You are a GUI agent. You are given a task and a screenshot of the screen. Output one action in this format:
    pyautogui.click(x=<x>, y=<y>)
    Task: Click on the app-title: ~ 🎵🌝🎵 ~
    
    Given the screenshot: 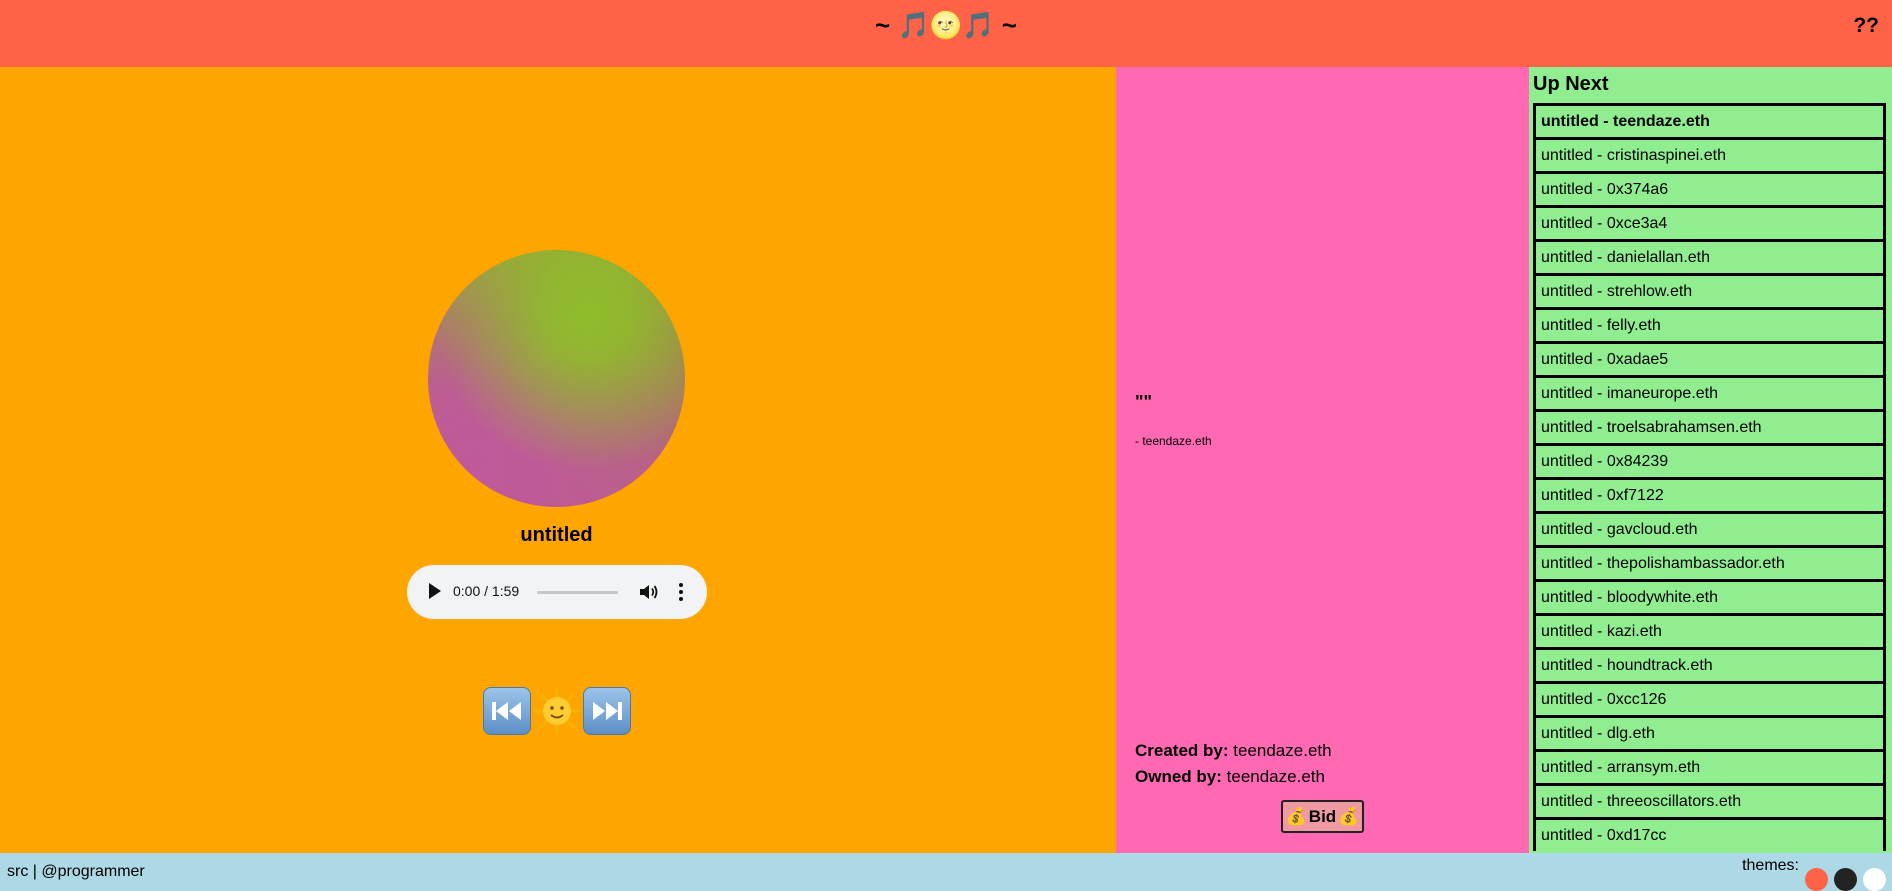 What is the action you would take?
    pyautogui.click(x=946, y=25)
    